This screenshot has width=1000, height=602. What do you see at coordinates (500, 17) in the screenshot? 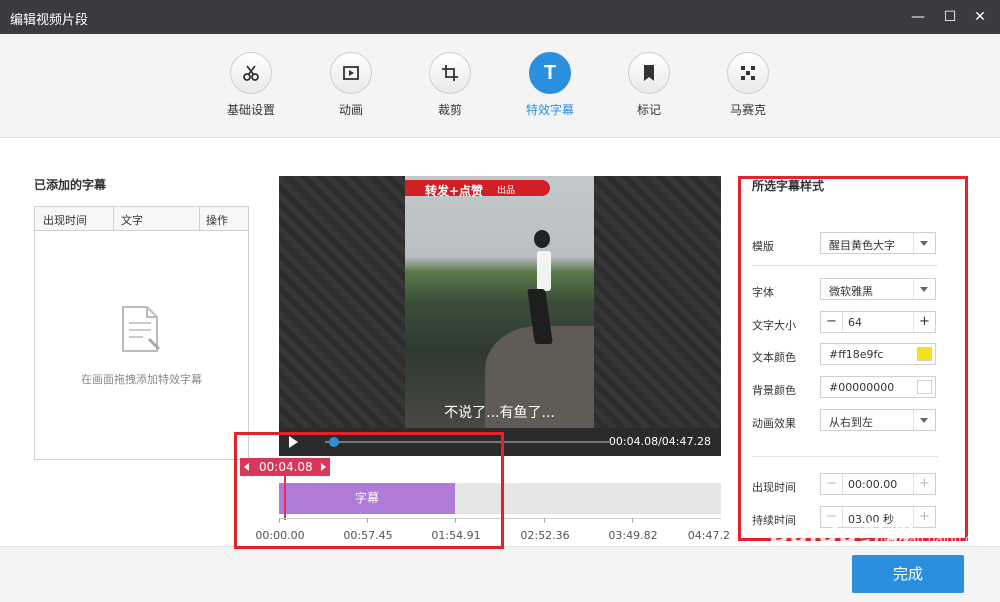
I see `title-bar: 编辑视频片段 — ☐ ✕` at bounding box center [500, 17].